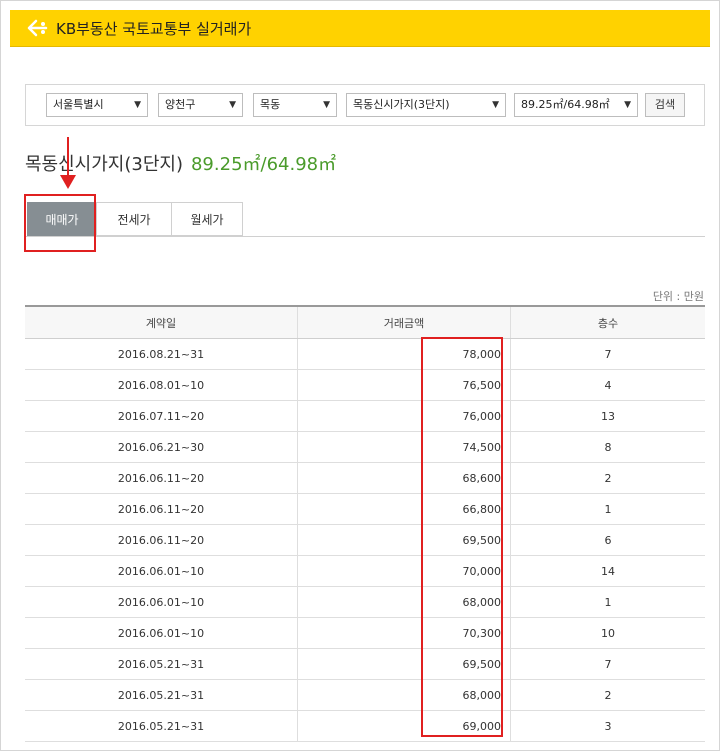  Describe the element at coordinates (365, 385) in the screenshot. I see `table-row: 2016.08.01~10 76,500 4` at that location.